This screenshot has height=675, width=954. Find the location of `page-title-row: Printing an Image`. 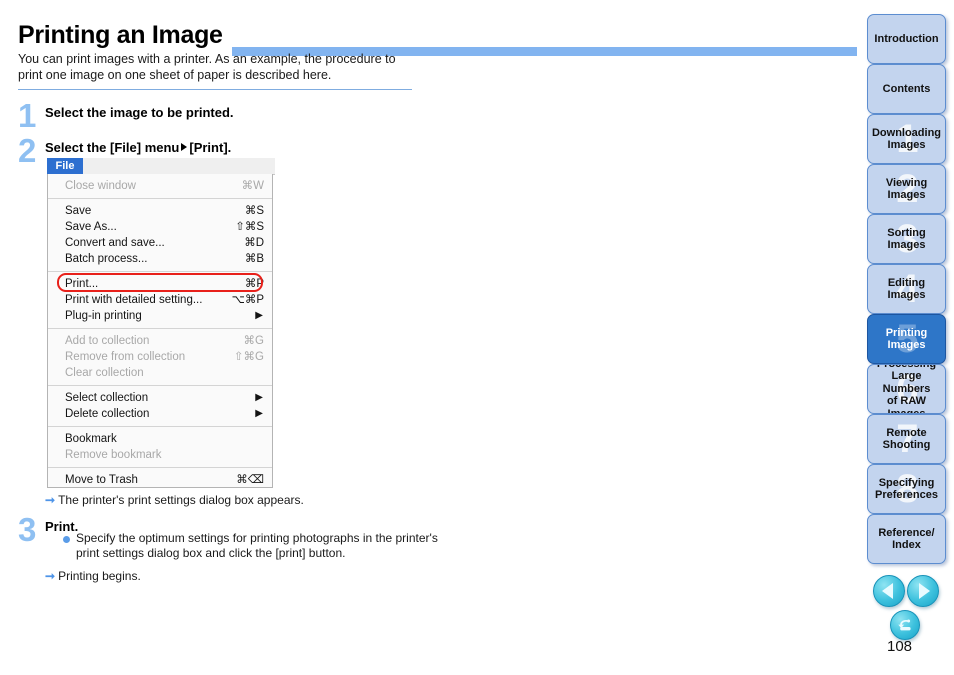

page-title-row: Printing an Image is located at coordinates (437, 37).